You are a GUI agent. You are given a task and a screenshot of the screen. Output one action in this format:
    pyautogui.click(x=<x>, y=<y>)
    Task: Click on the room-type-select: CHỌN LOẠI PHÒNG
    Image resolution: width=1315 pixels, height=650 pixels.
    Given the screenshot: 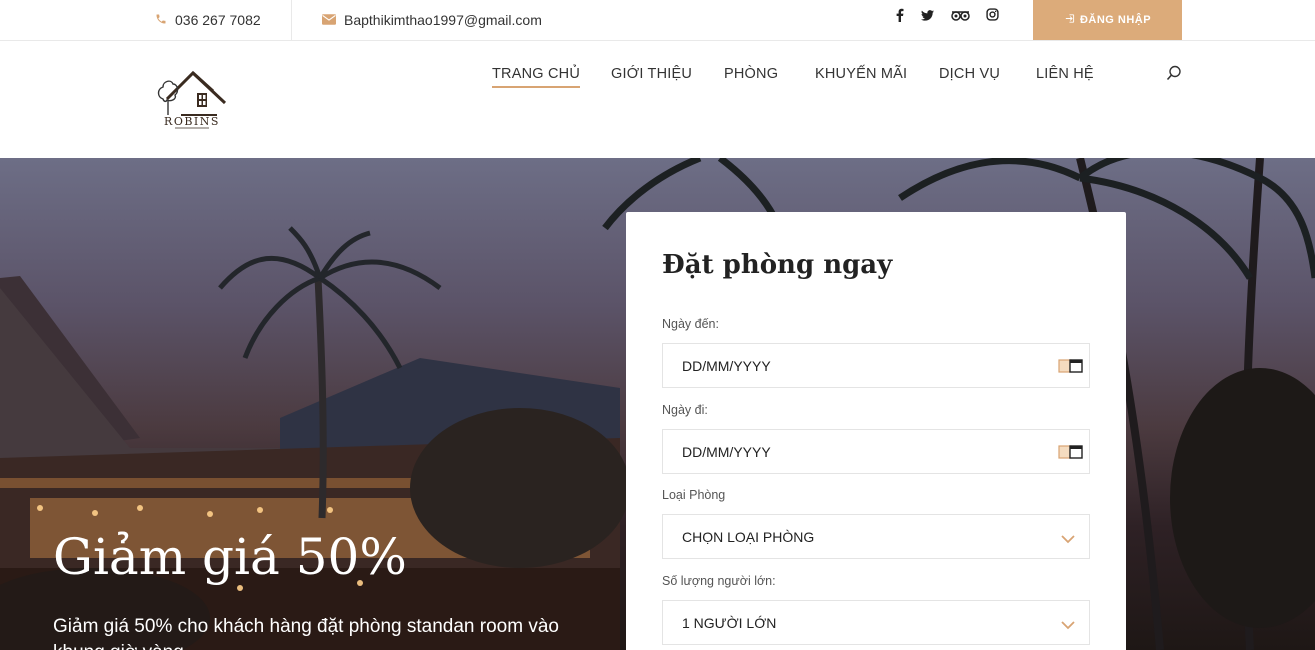 What is the action you would take?
    pyautogui.click(x=876, y=536)
    